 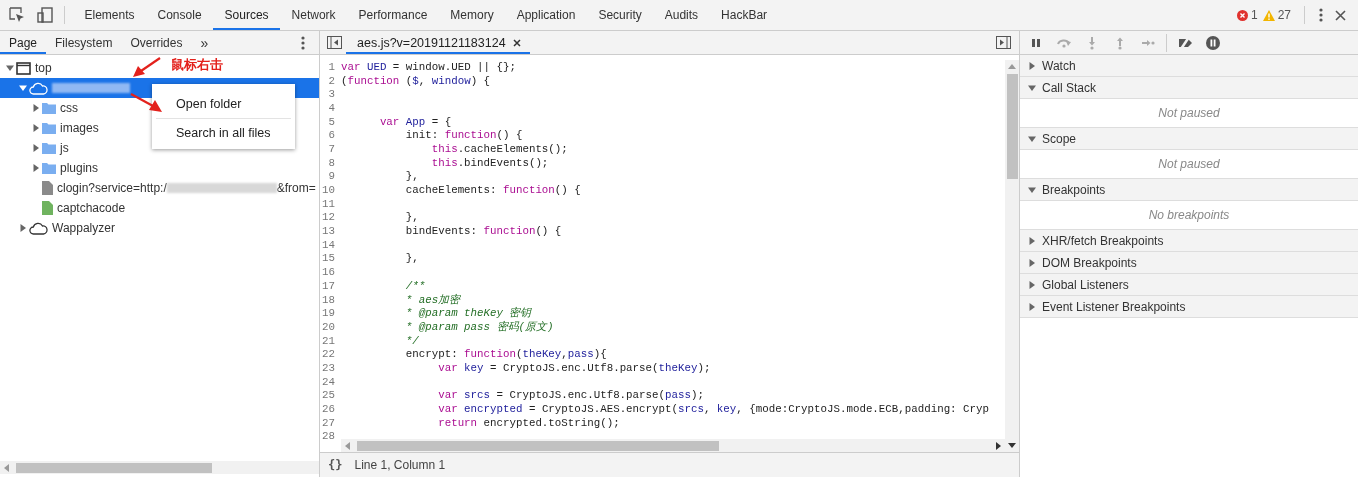 I want to click on section-header: Global Listeners, so click(x=1189, y=285).